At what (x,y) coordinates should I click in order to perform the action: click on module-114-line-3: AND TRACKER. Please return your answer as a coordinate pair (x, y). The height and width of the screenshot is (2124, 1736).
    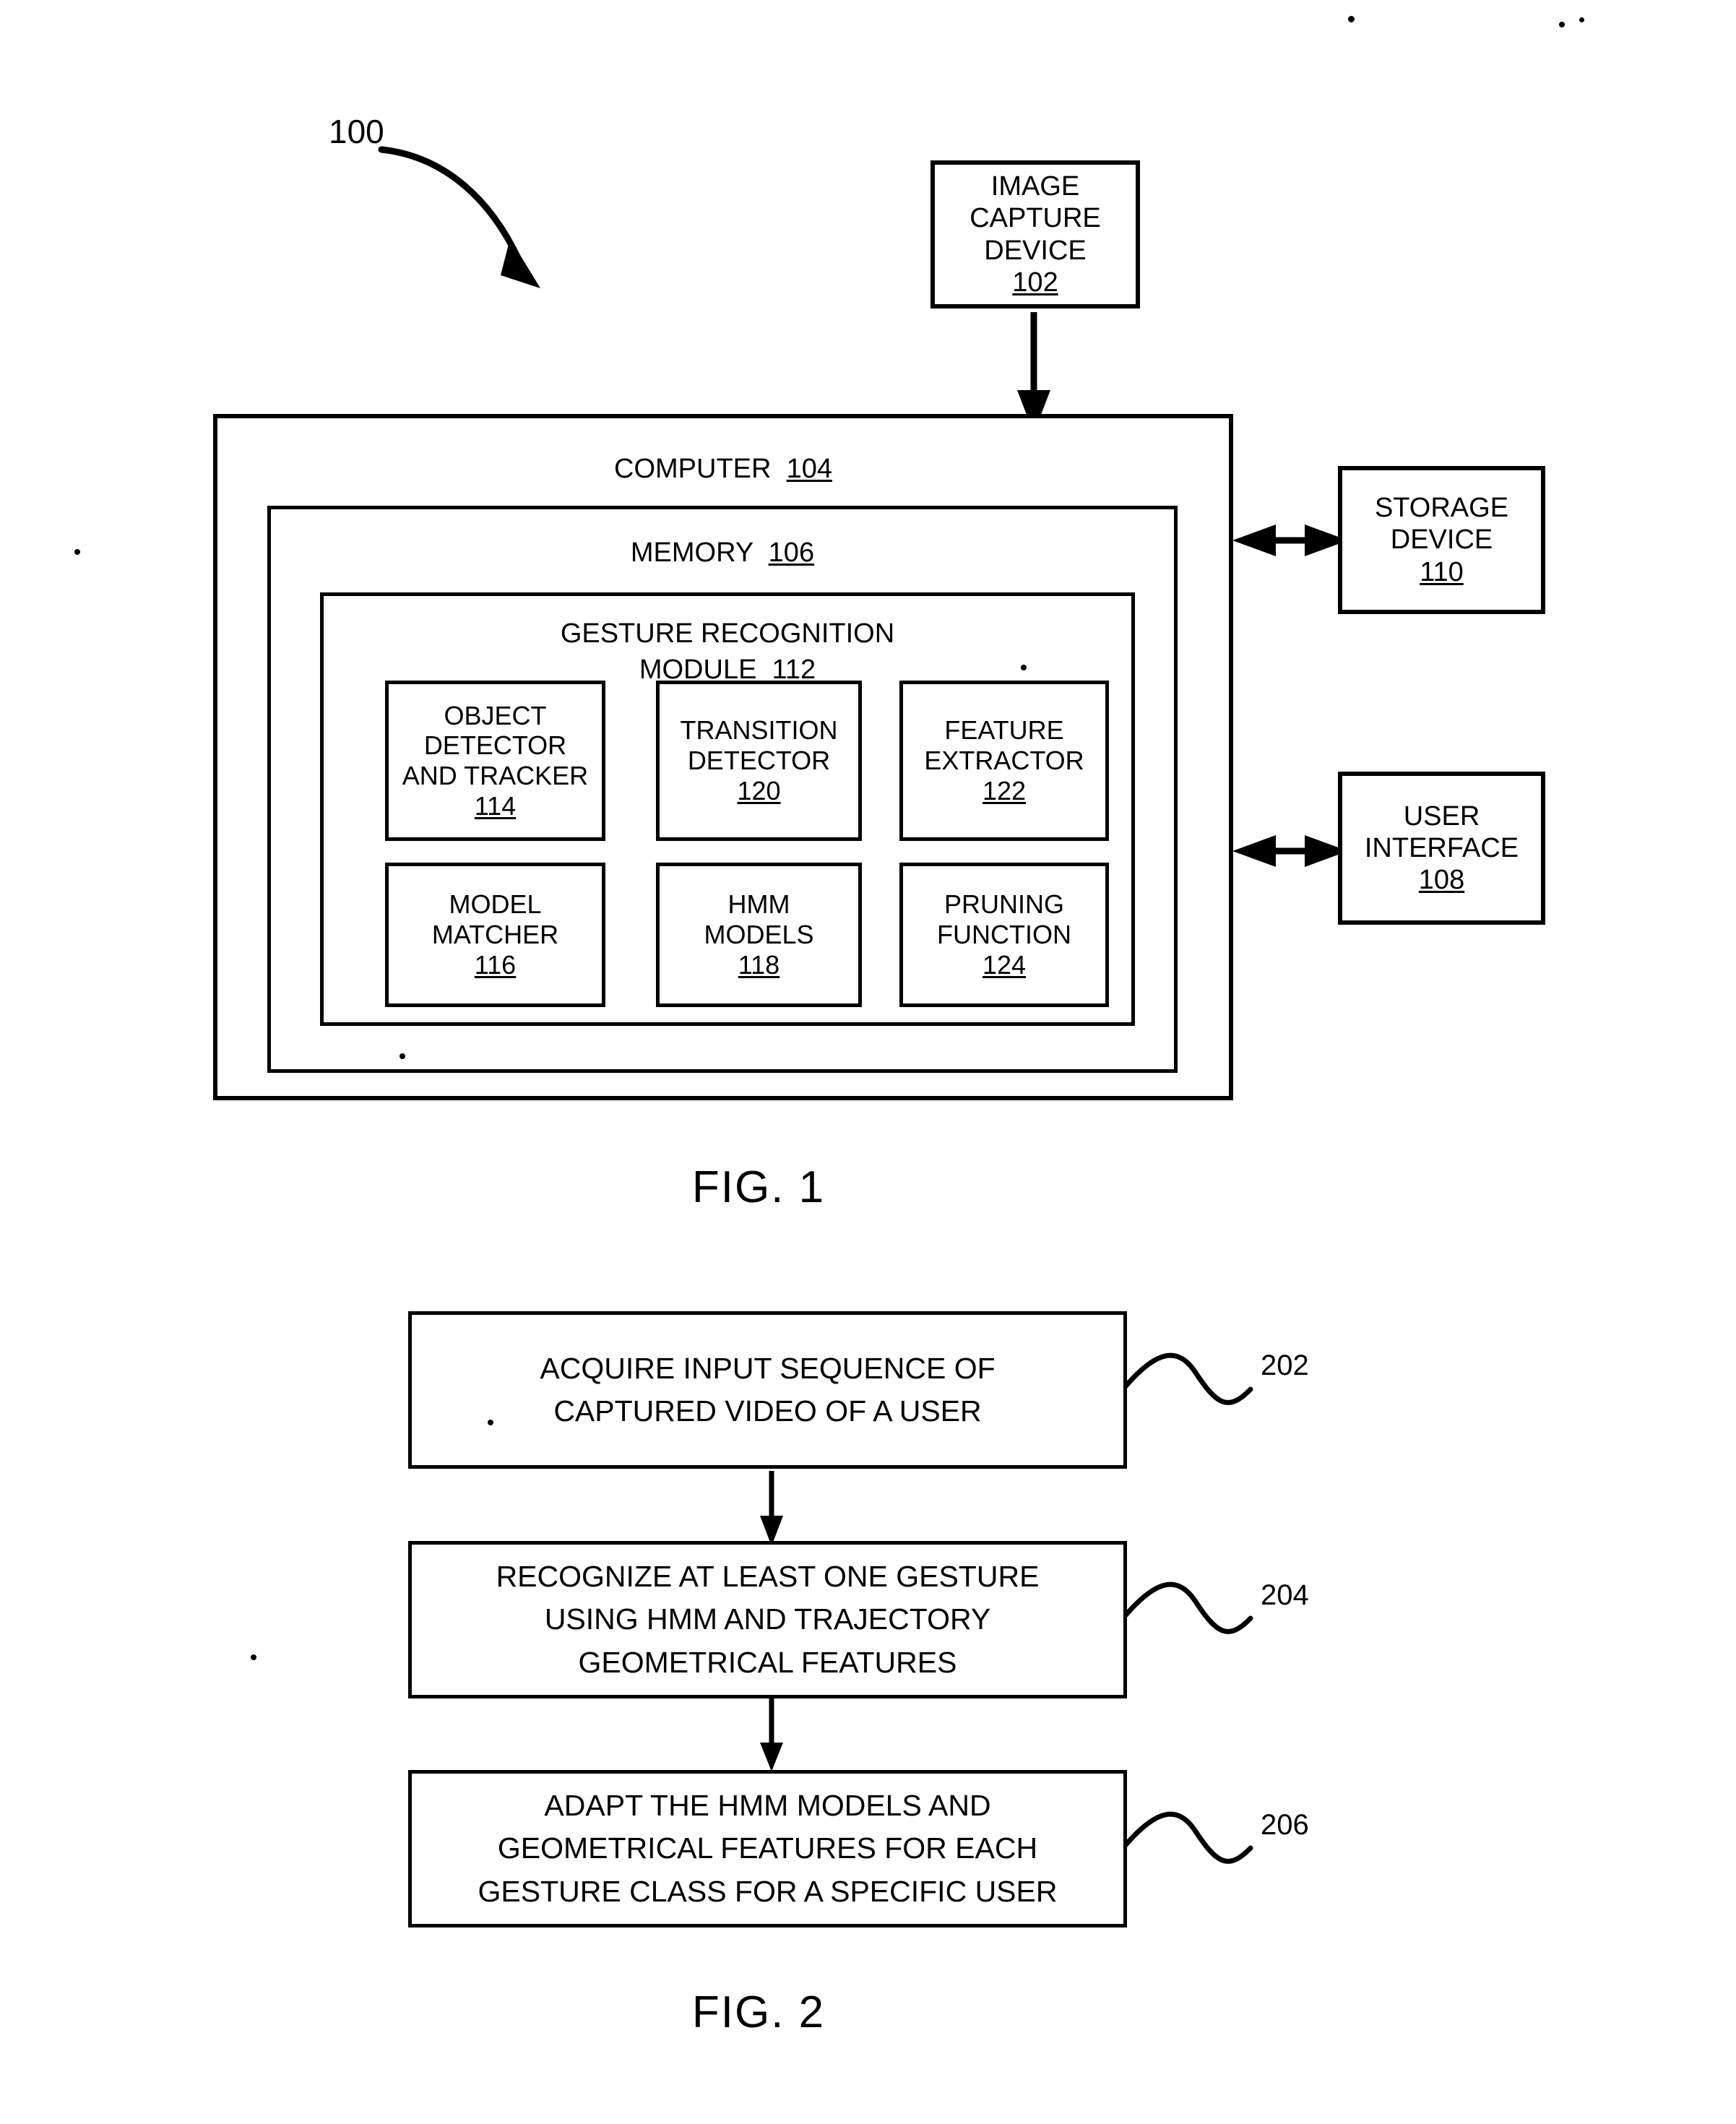
    Looking at the image, I should click on (495, 775).